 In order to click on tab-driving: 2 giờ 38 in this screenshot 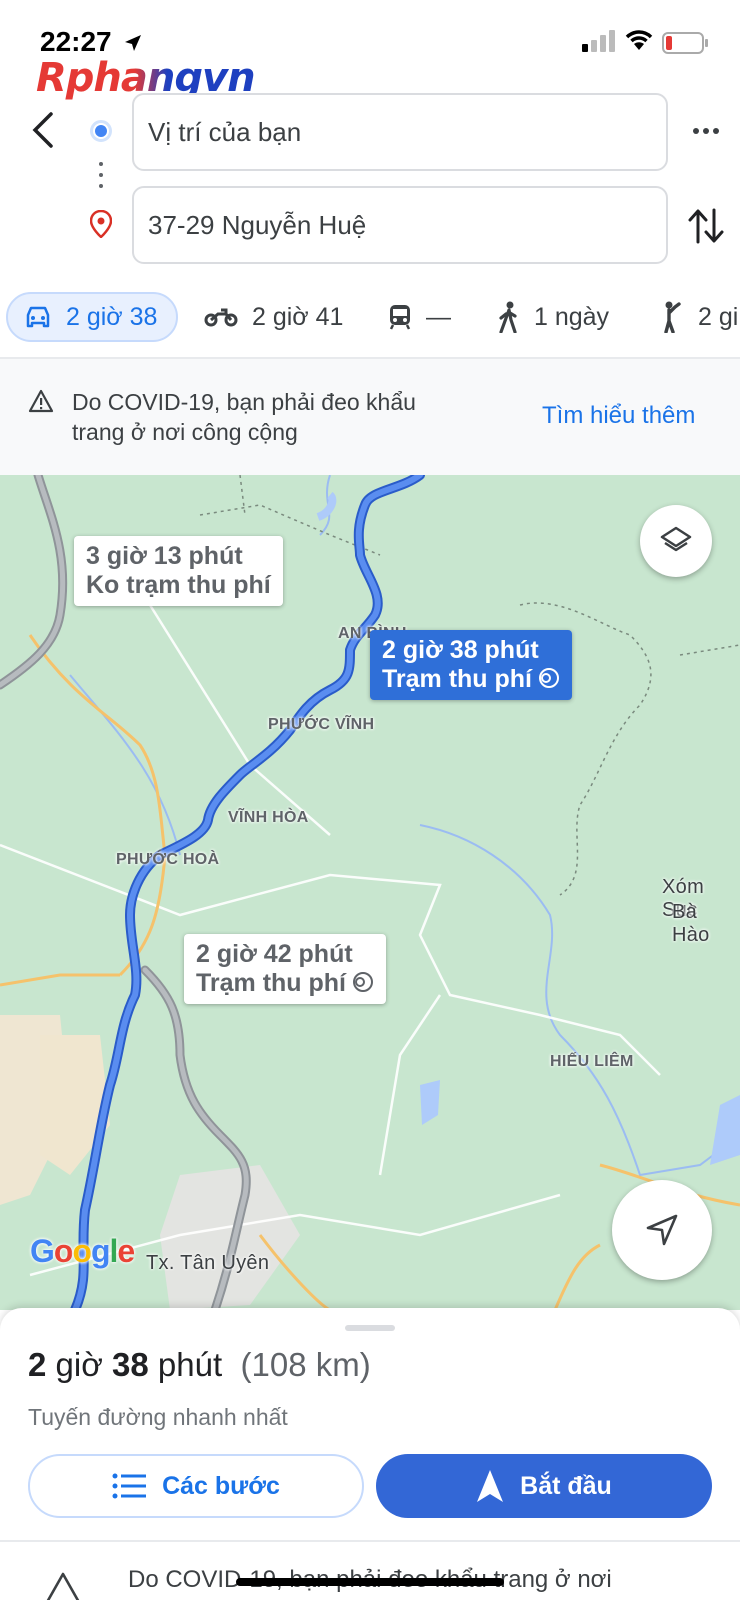, I will do `click(92, 317)`.